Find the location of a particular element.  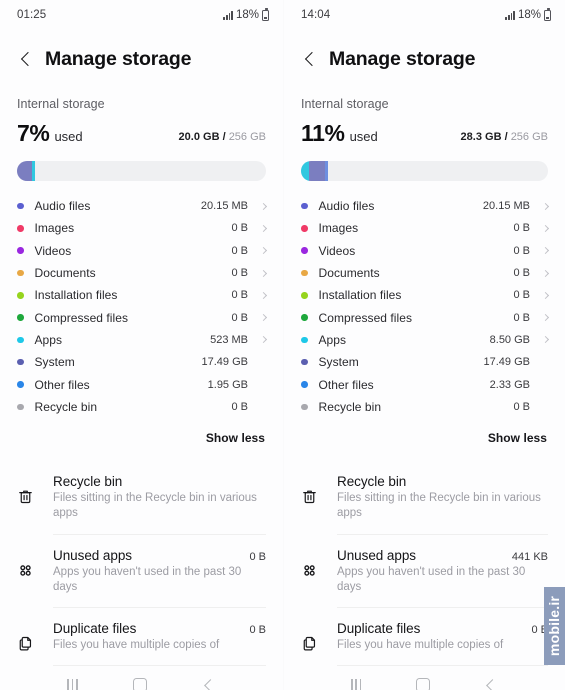

status-bar: 01:25 18% is located at coordinates (141, 15).